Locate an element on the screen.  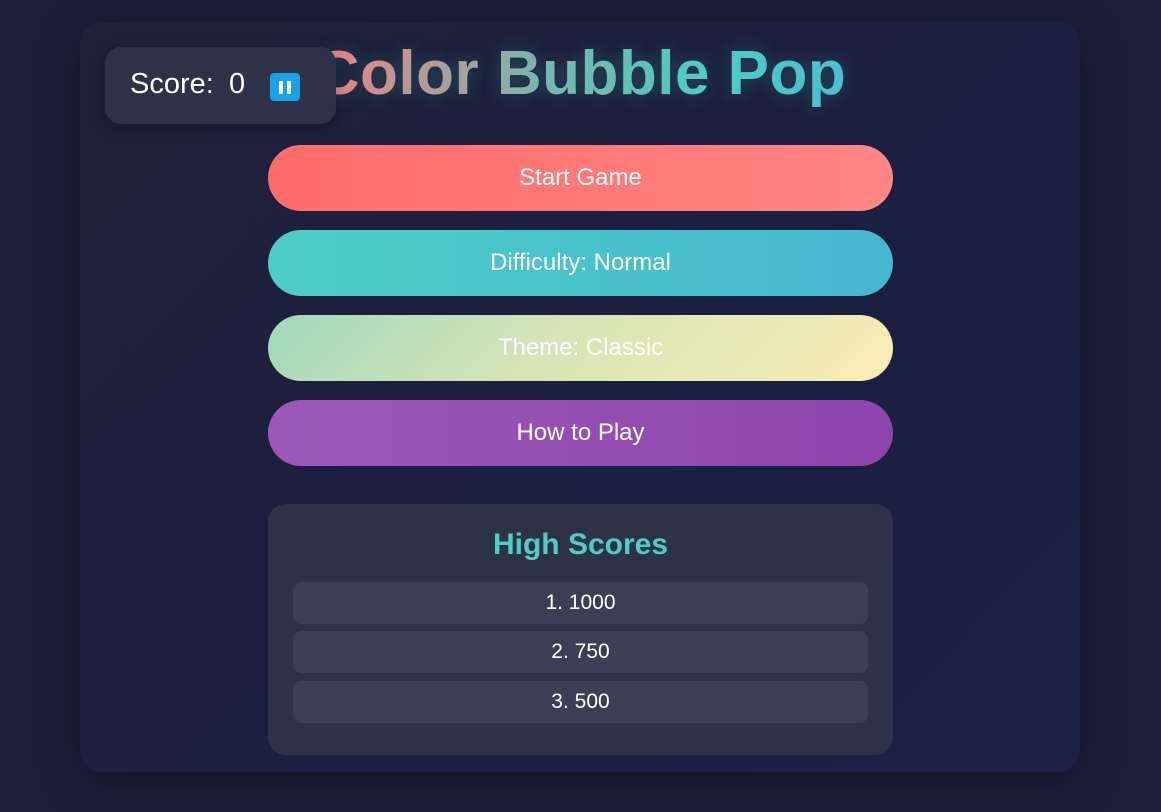
theme-button: Theme: Classic is located at coordinates (580, 348).